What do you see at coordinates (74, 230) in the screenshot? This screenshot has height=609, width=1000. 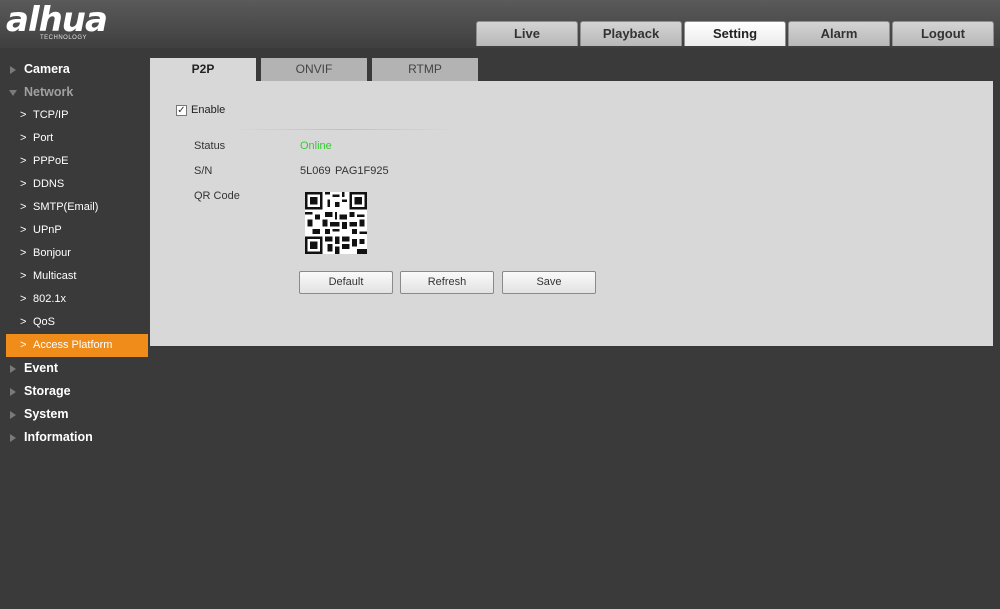 I see `sidebar-item-upnp: > UPnP` at bounding box center [74, 230].